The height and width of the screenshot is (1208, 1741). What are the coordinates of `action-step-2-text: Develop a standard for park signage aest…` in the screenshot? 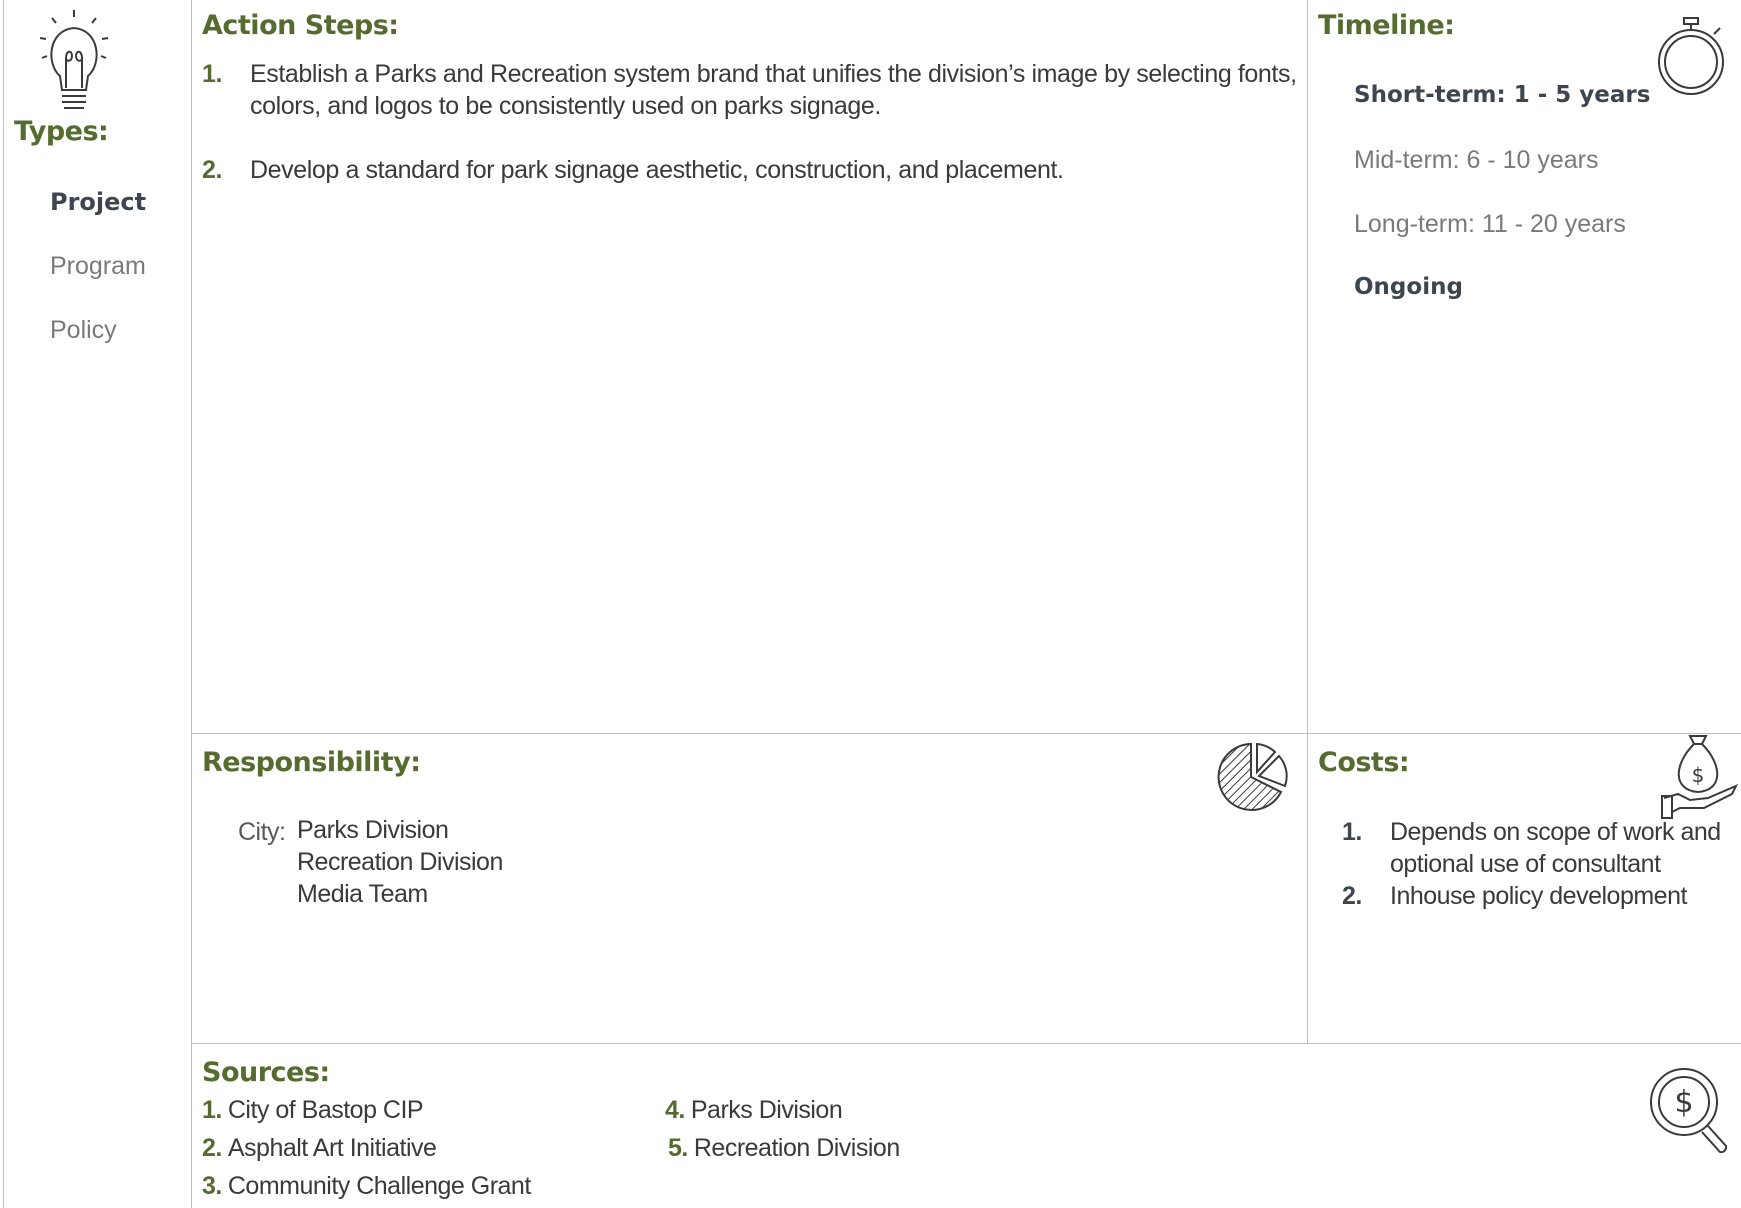 It's located at (657, 170).